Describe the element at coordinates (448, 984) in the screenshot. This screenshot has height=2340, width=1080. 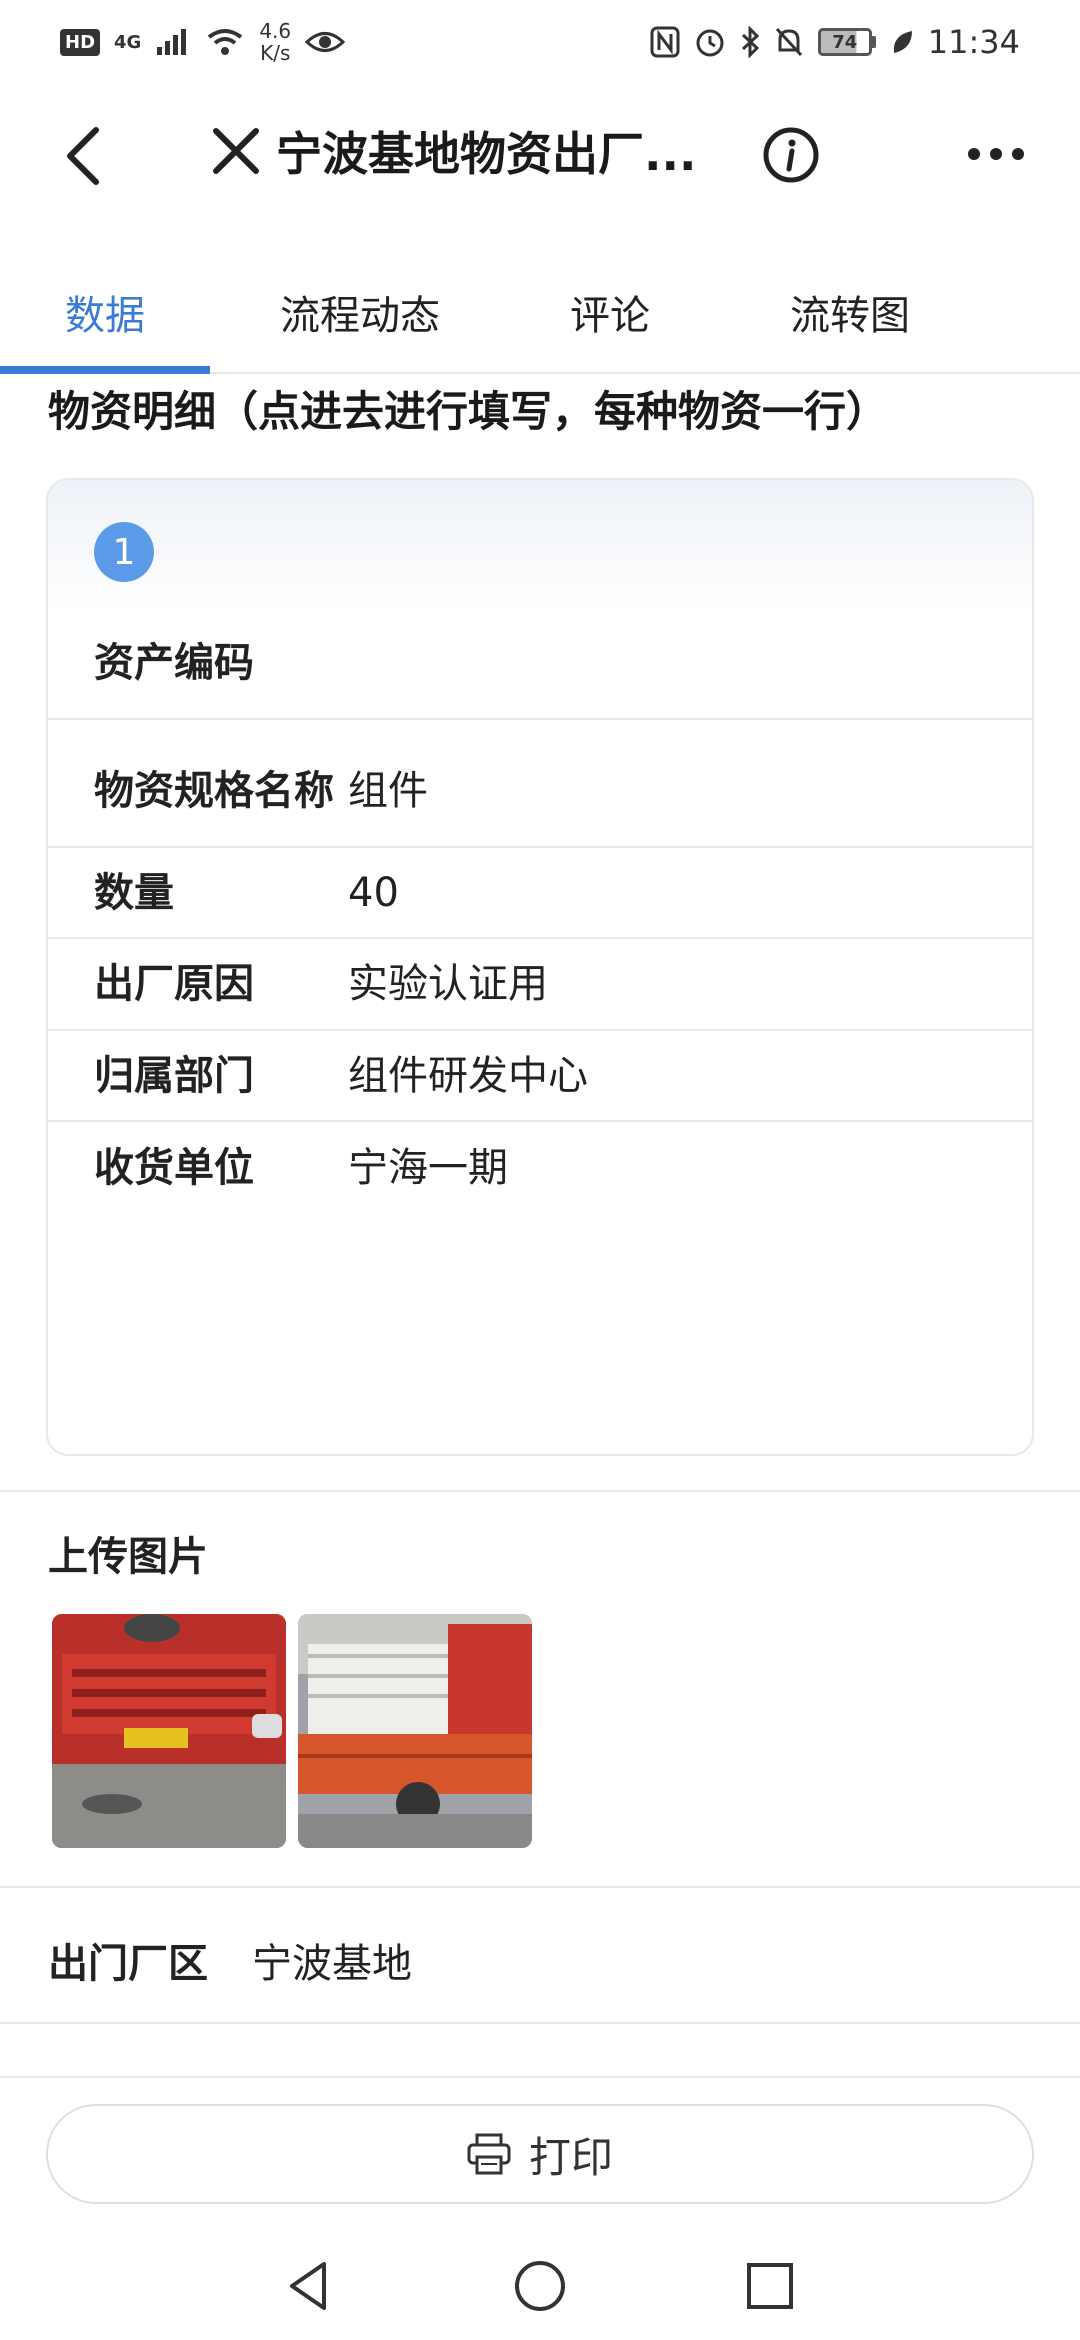
I see `row-value: 实验认证用` at that location.